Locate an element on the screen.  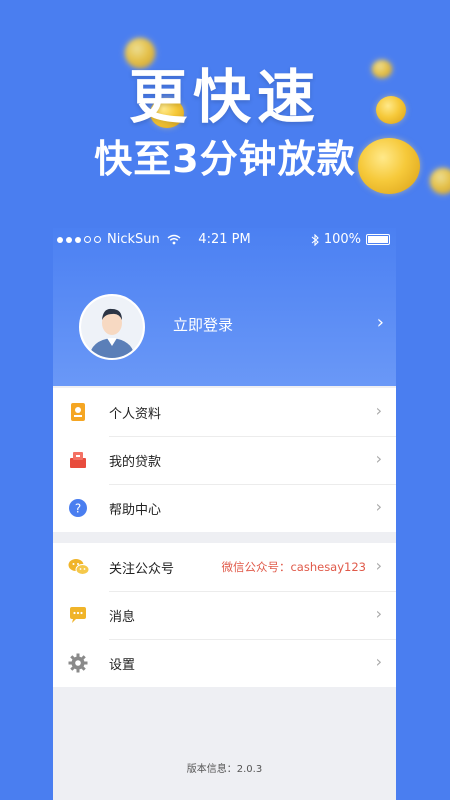
menu-item-profile: 个人资料 › is located at coordinates (224, 412).